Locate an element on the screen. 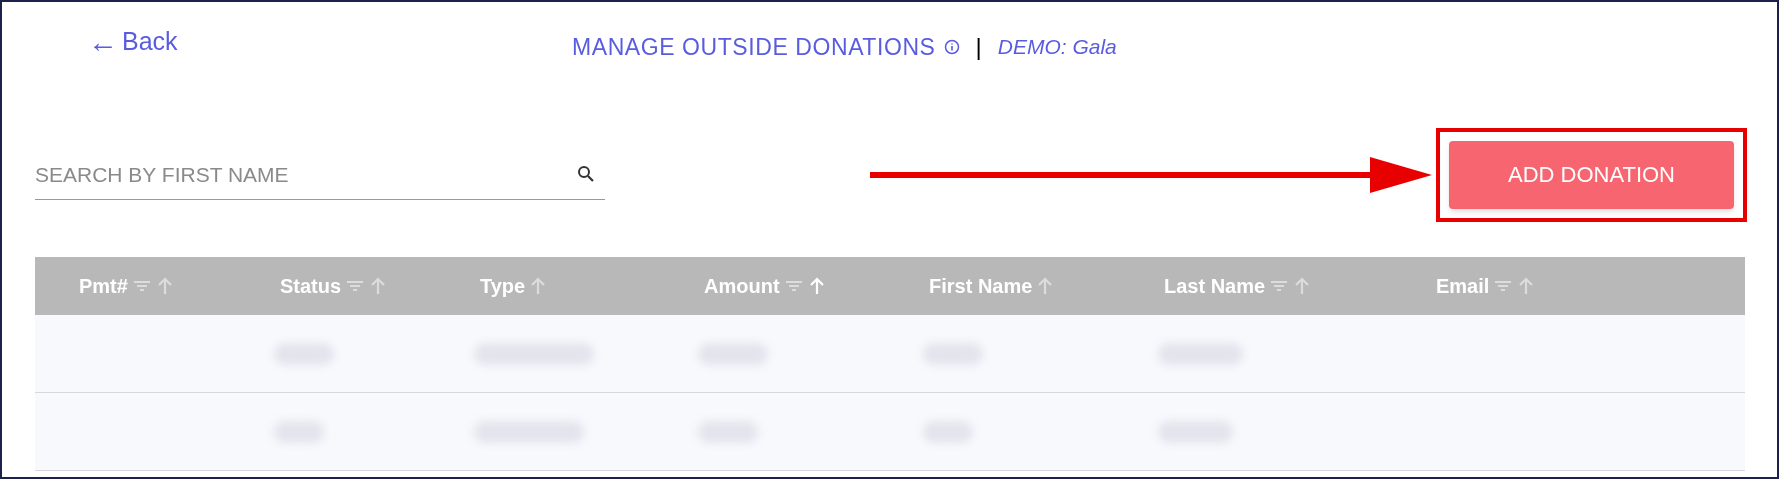 Image resolution: width=1779 pixels, height=479 pixels. event-name: DEMO: Gala is located at coordinates (1057, 47).